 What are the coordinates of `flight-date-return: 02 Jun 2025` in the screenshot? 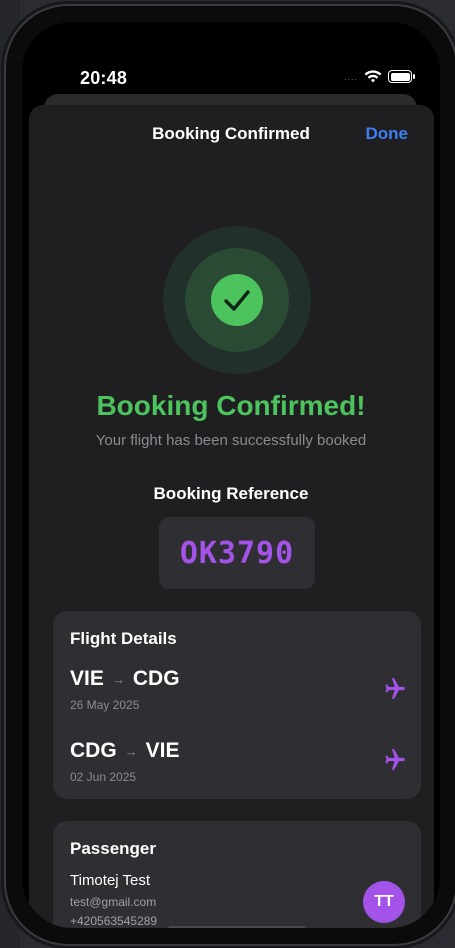 It's located at (103, 777).